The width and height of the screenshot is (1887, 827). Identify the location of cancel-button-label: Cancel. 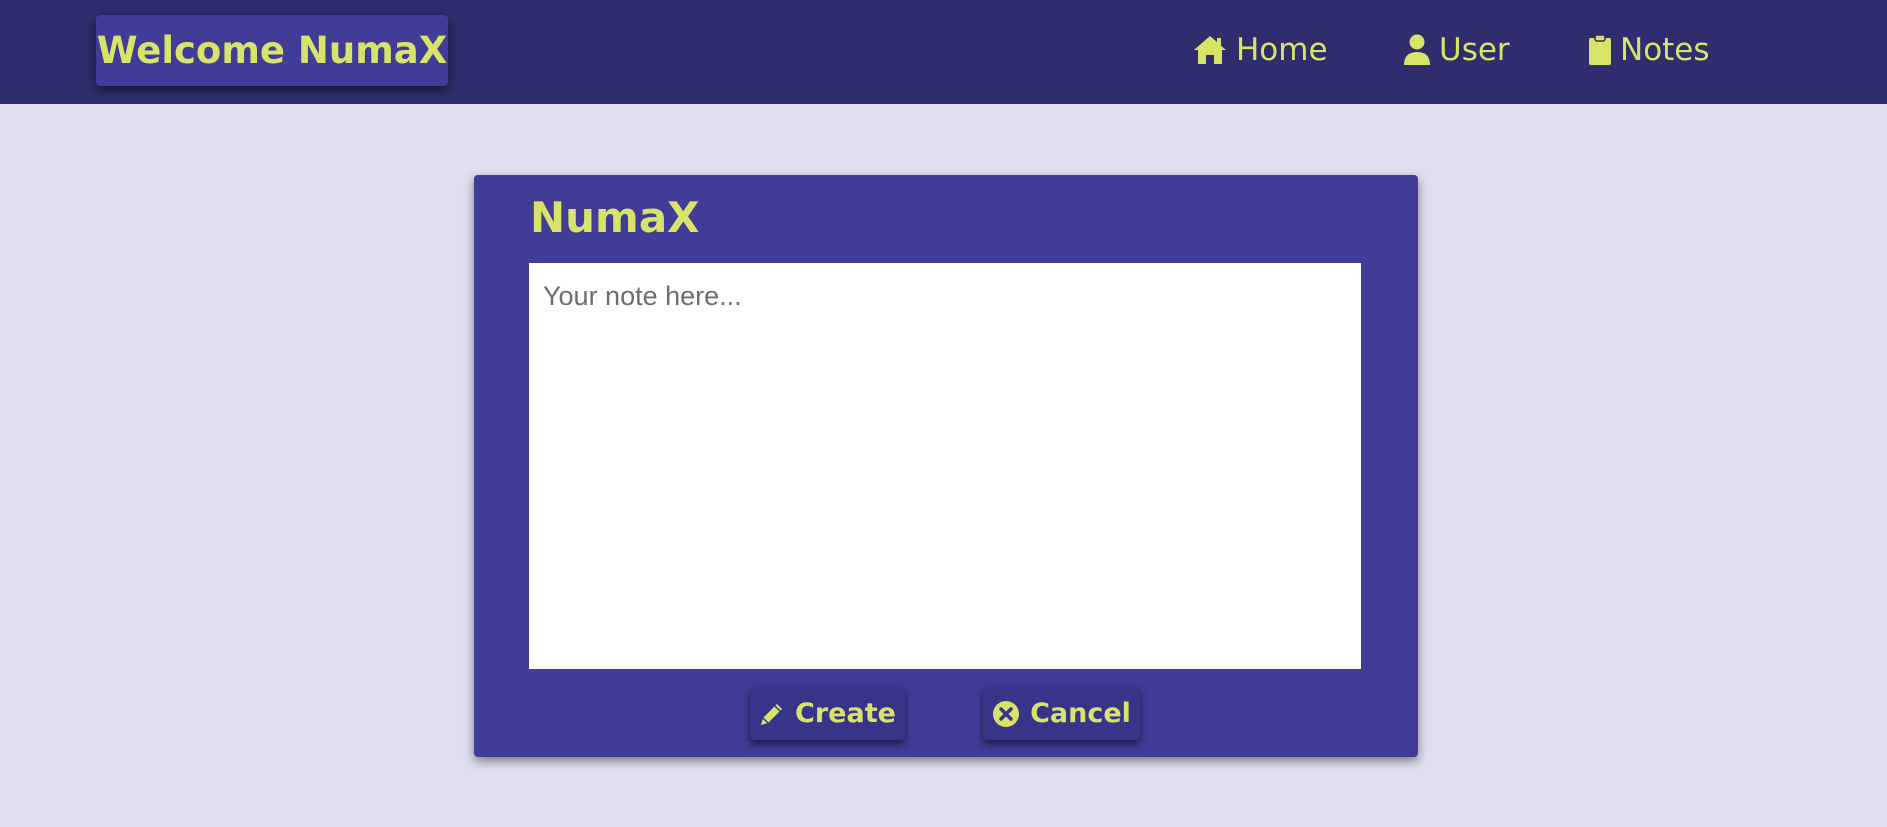
(1080, 713).